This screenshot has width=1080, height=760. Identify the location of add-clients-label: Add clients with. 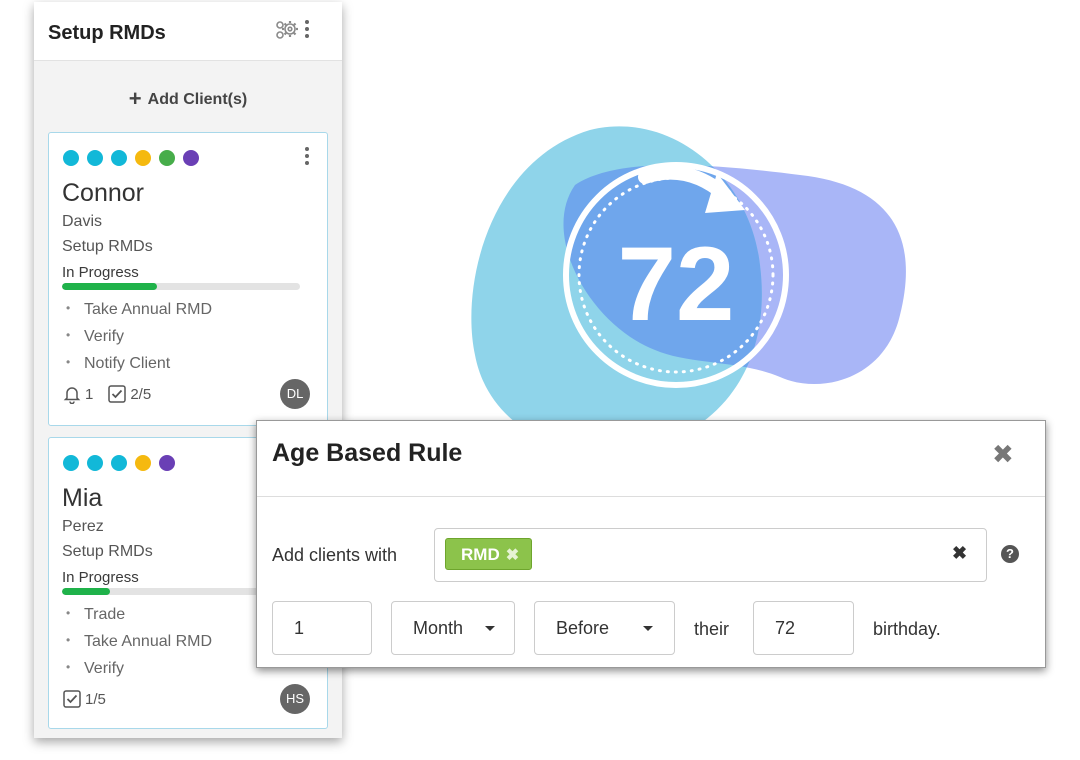
(335, 555).